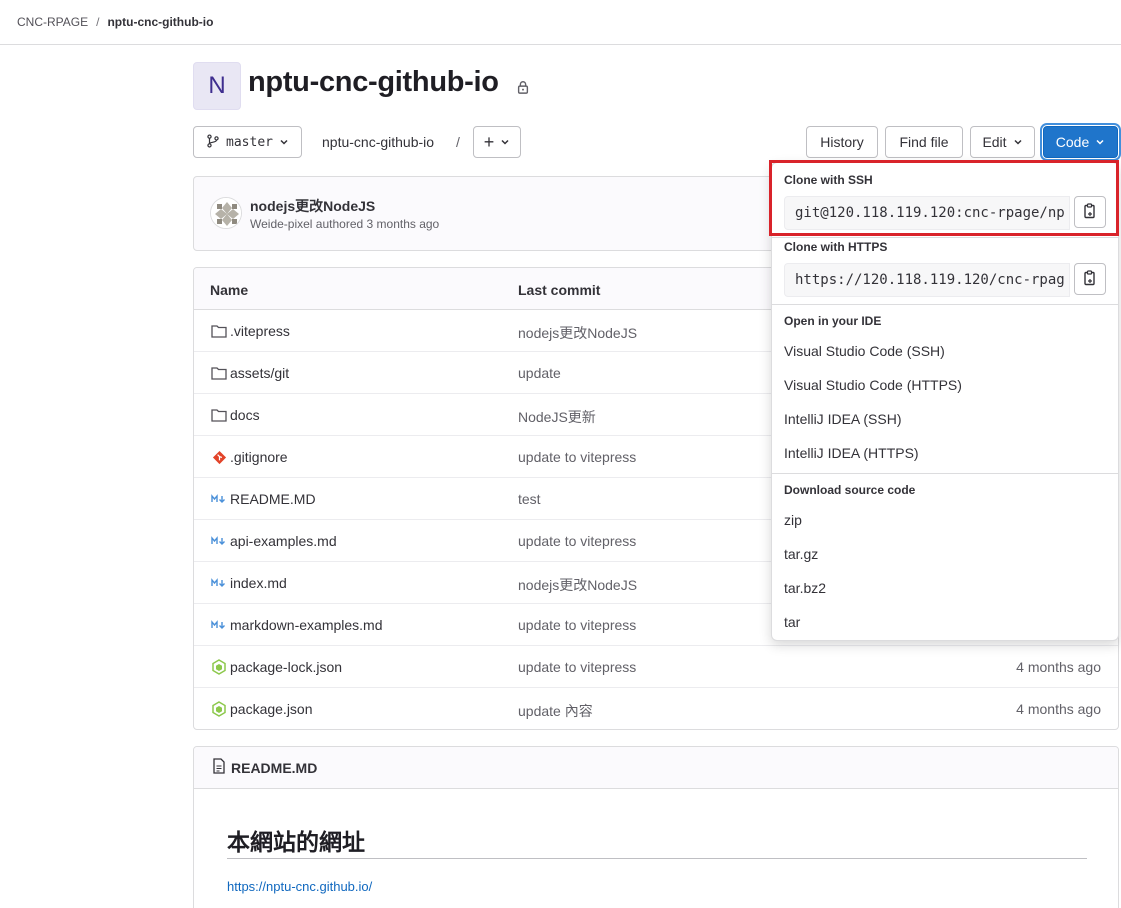  I want to click on code-button: Code, so click(1080, 142).